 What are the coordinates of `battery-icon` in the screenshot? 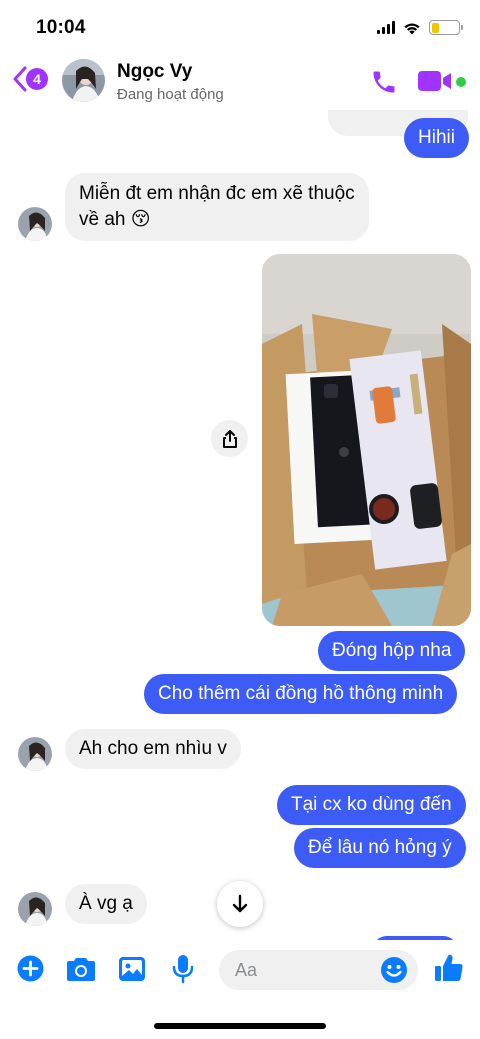 It's located at (446, 27).